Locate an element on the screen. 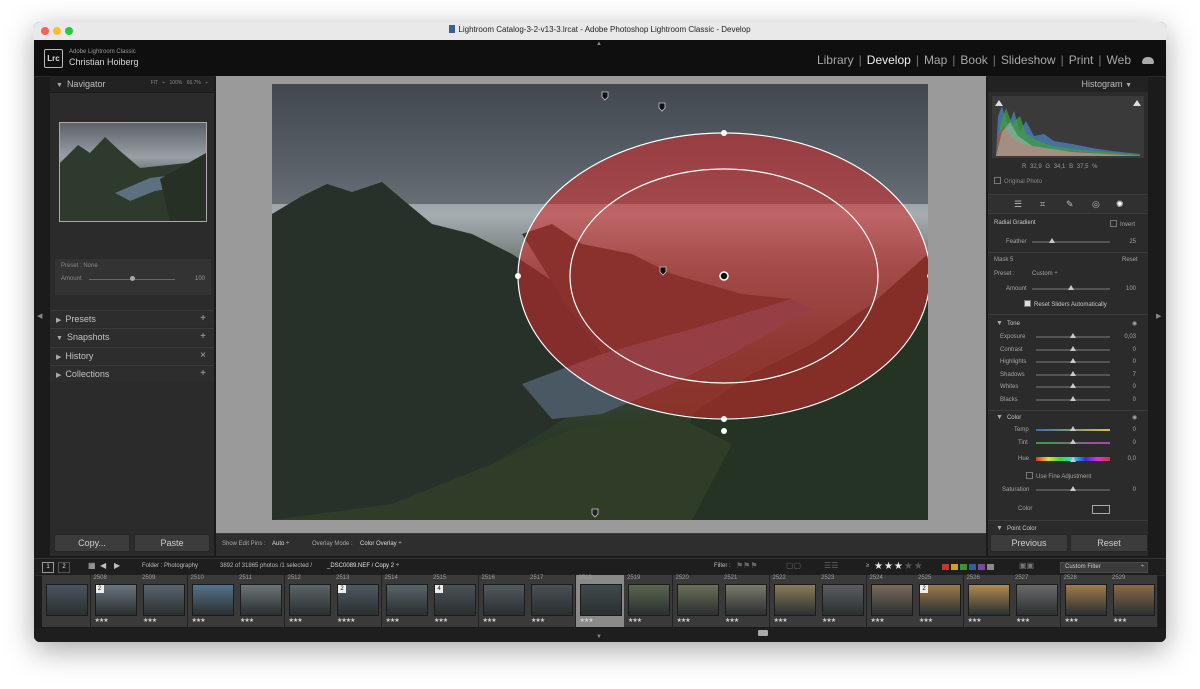  filmstrip-thumbnail: 2523 ★★★ is located at coordinates (842, 601).